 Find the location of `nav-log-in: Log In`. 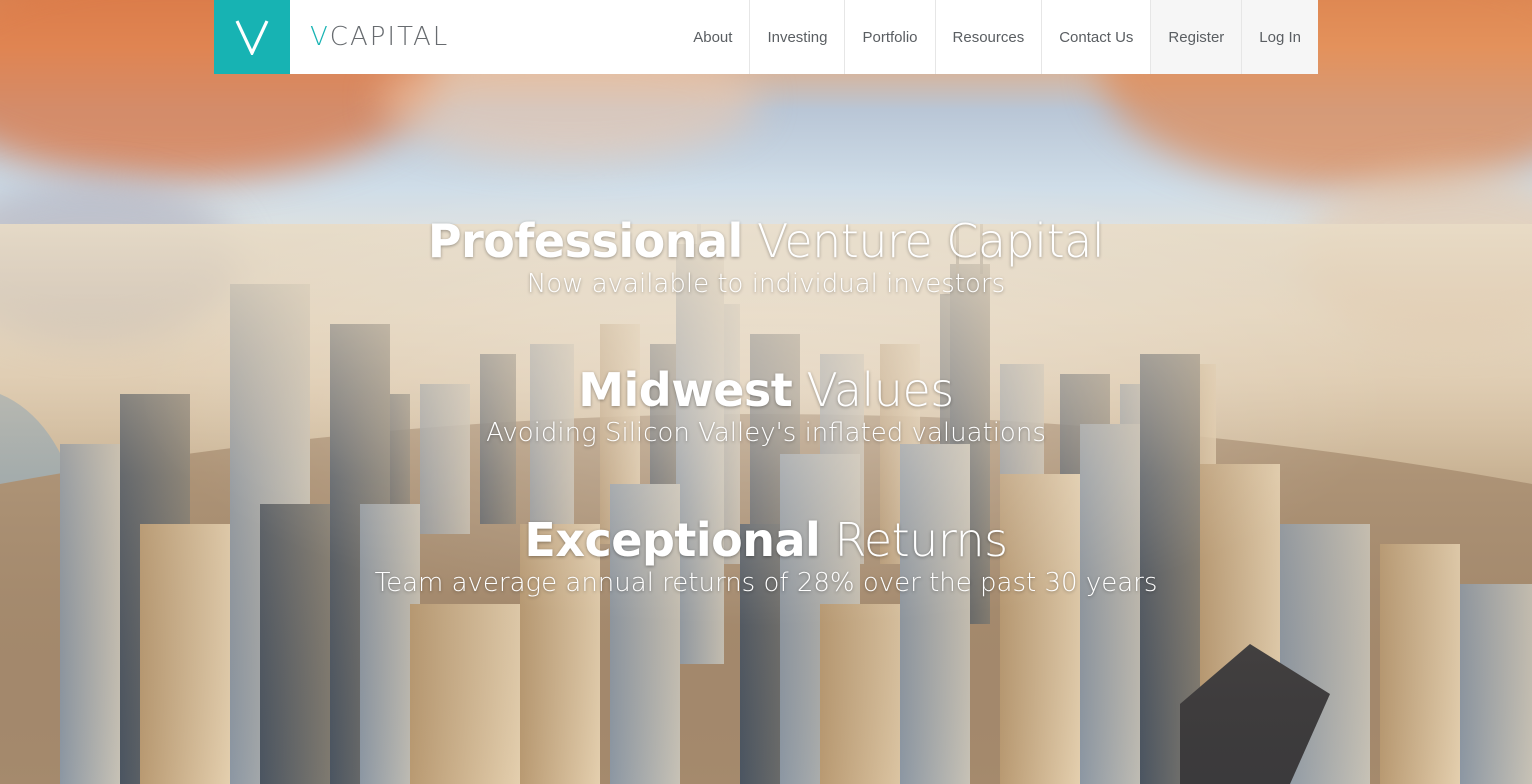

nav-log-in: Log In is located at coordinates (1279, 37).